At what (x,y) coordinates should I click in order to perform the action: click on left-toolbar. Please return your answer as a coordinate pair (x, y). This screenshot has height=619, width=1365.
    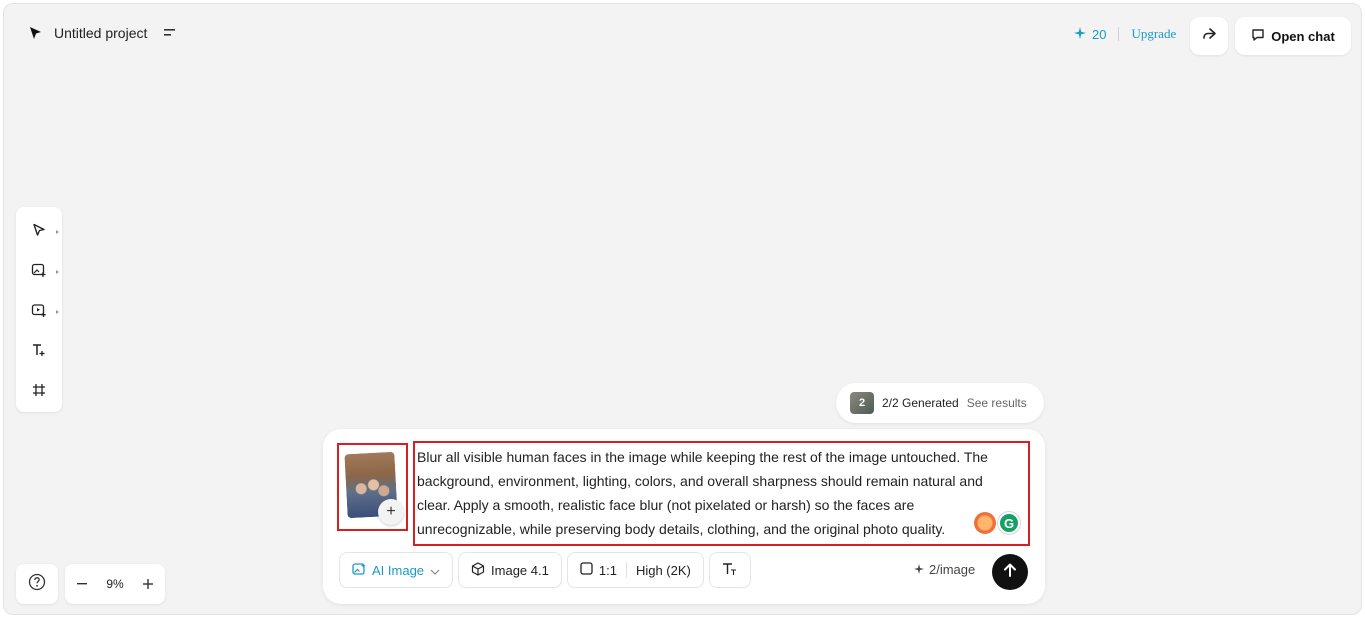
    Looking at the image, I should click on (39, 309).